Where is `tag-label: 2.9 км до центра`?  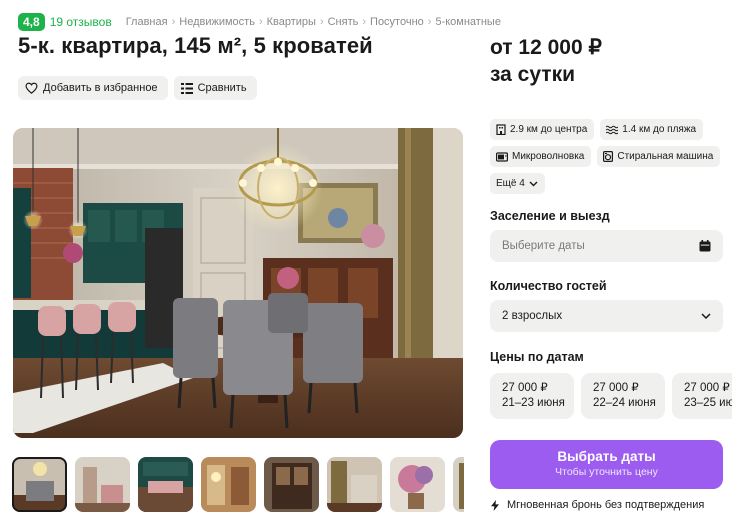 tag-label: 2.9 км до центра is located at coordinates (549, 129).